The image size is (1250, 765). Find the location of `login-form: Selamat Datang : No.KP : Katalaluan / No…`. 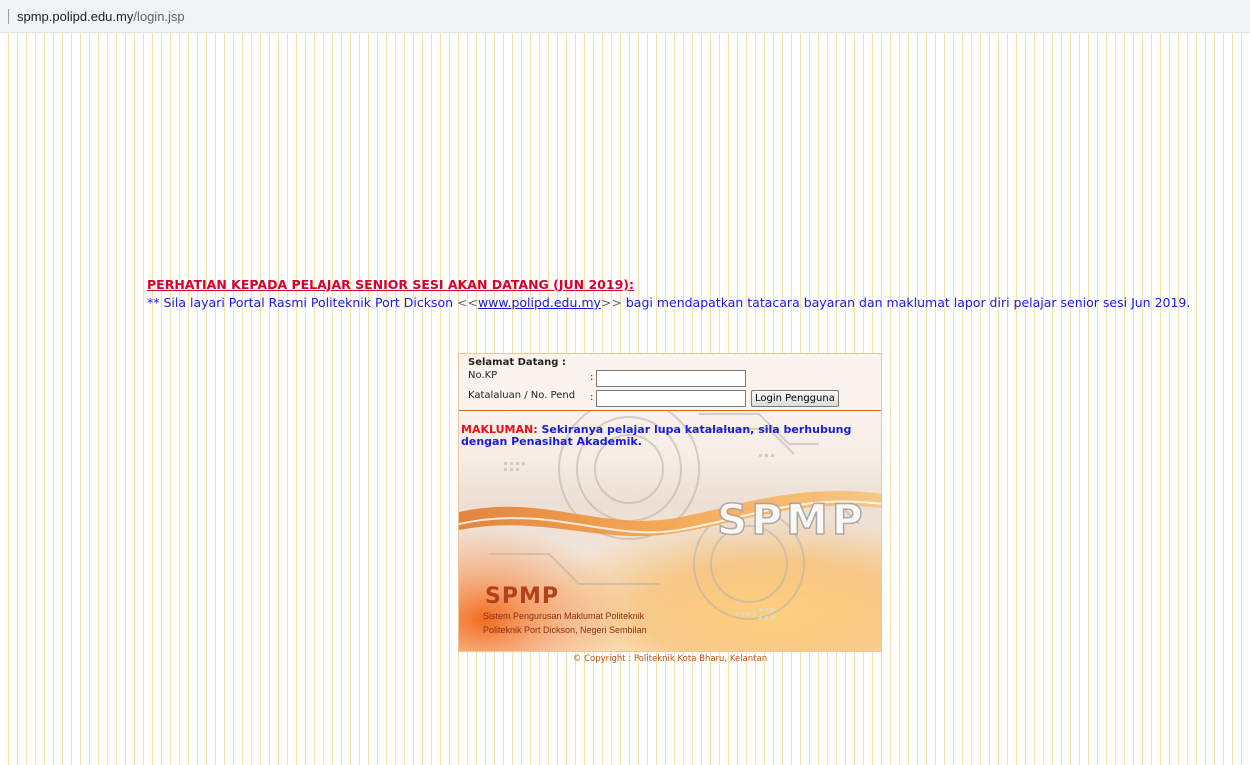

login-form: Selamat Datang : No.KP : Katalaluan / No… is located at coordinates (670, 382).